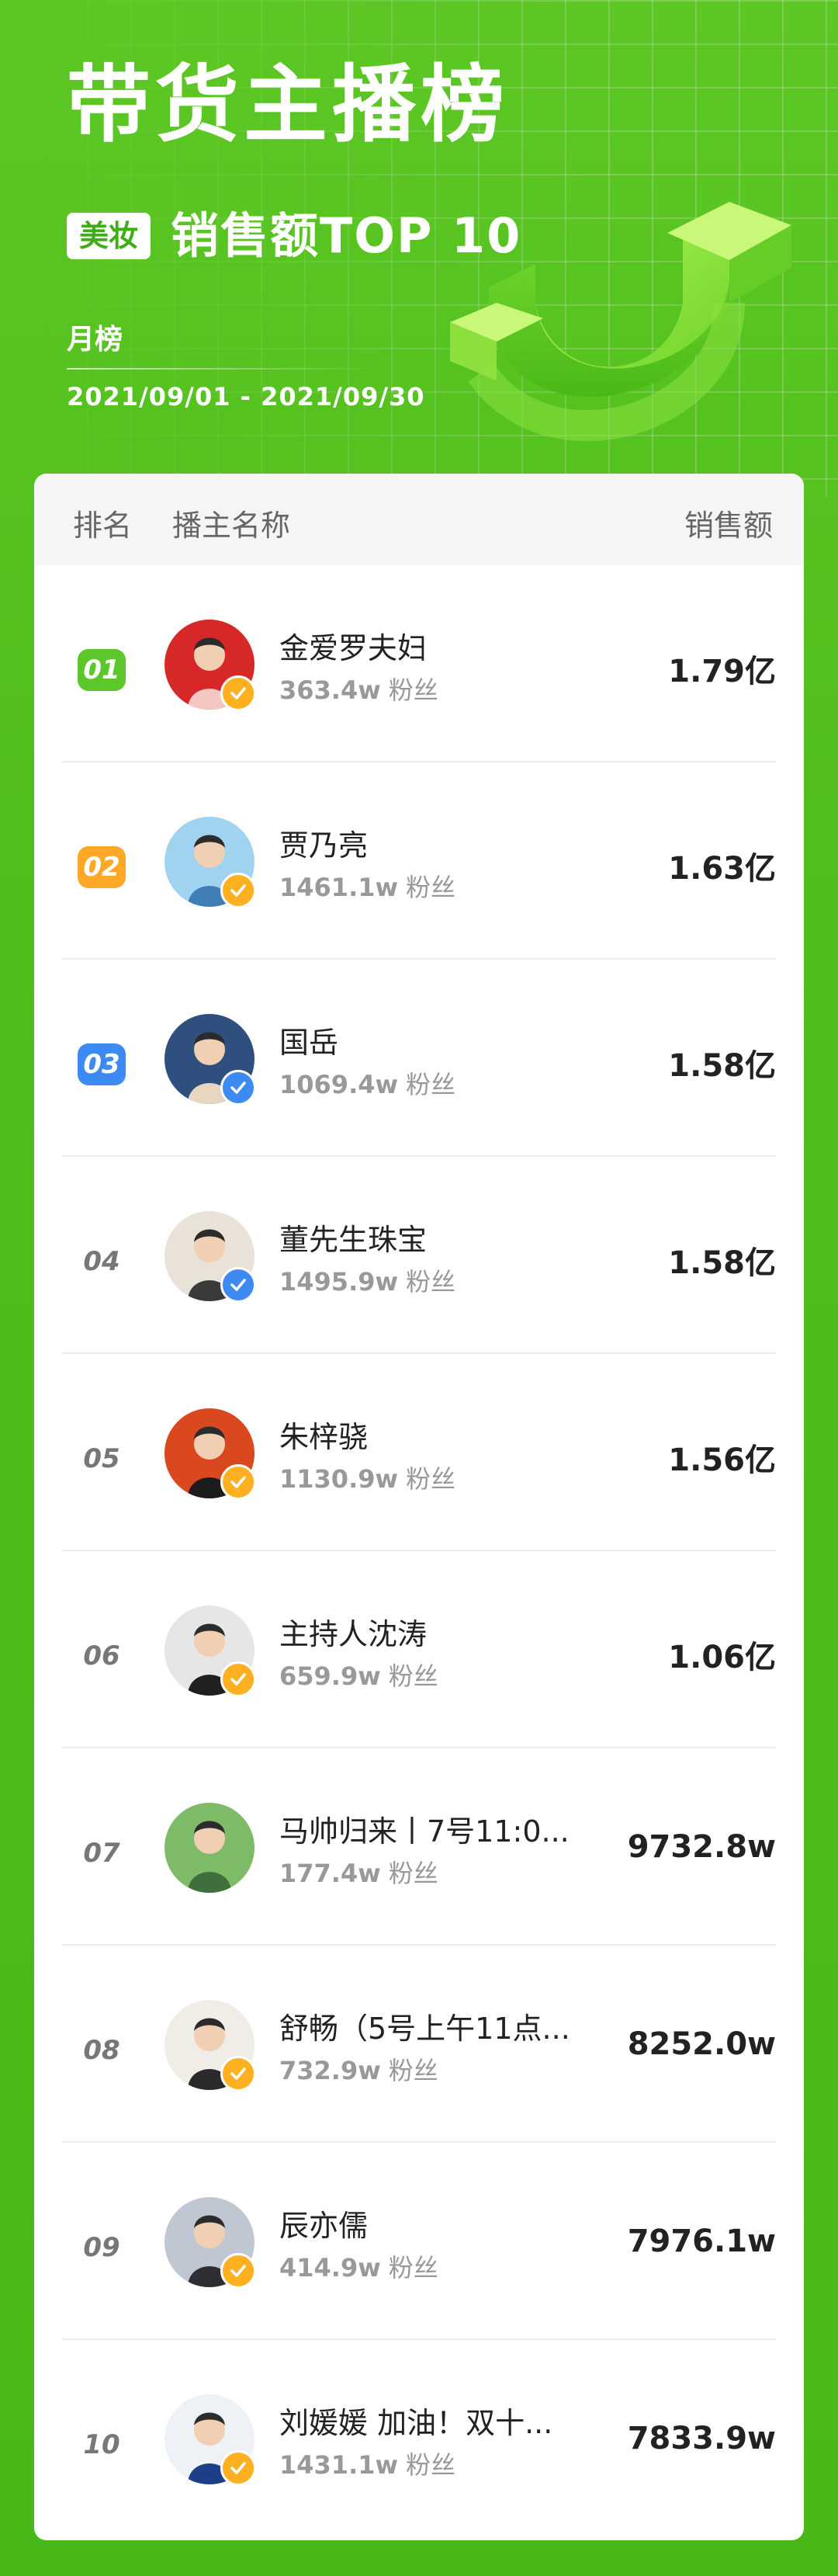 The image size is (838, 2576). I want to click on fans-number: 1130.9w, so click(339, 1479).